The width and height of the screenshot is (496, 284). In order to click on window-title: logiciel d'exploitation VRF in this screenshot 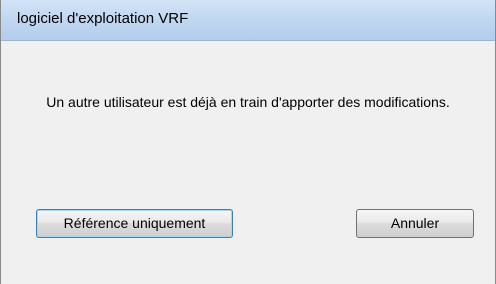, I will do `click(103, 18)`.